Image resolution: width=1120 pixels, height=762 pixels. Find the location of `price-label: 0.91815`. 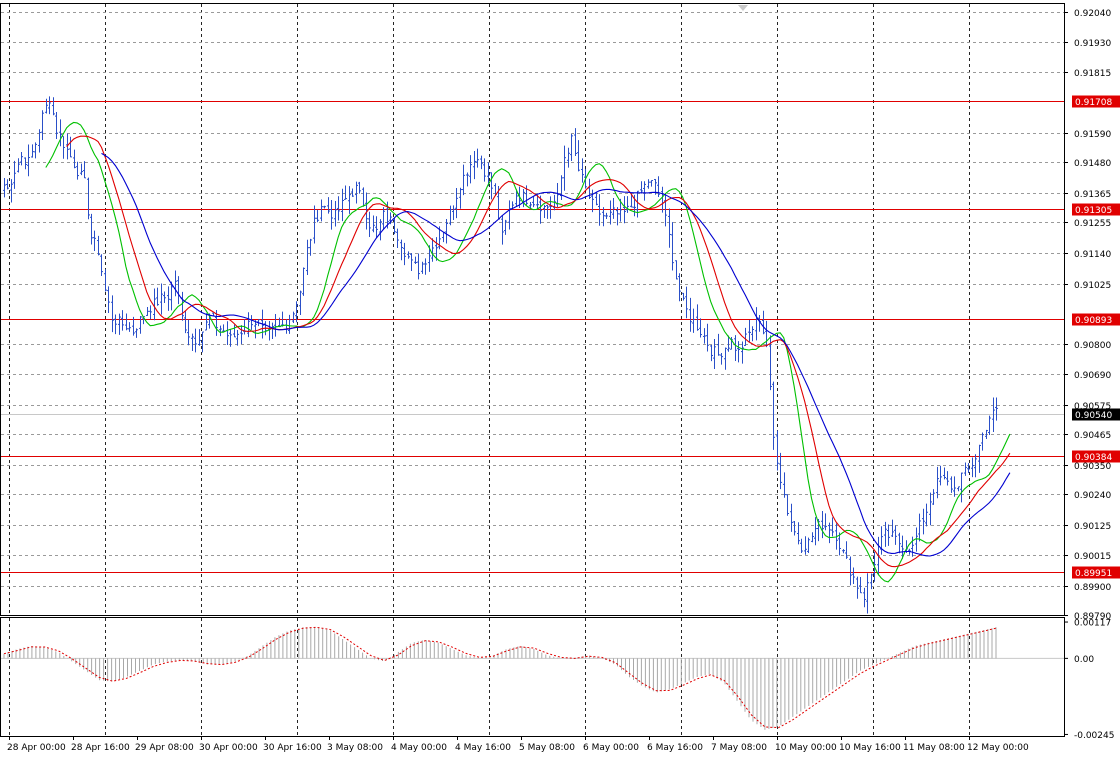

price-label: 0.91815 is located at coordinates (1092, 74).